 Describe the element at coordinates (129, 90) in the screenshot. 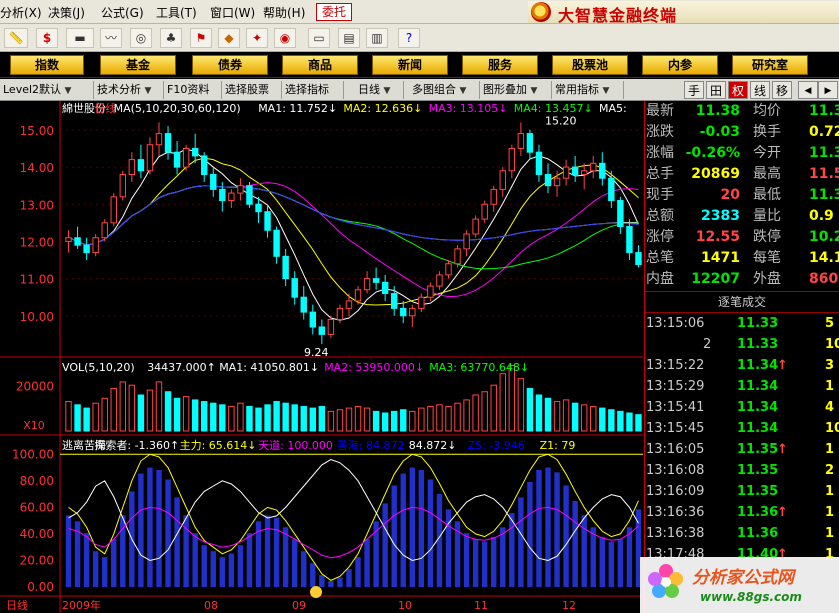

I see `tab-tech-analysis: 技术分析 ▼` at that location.